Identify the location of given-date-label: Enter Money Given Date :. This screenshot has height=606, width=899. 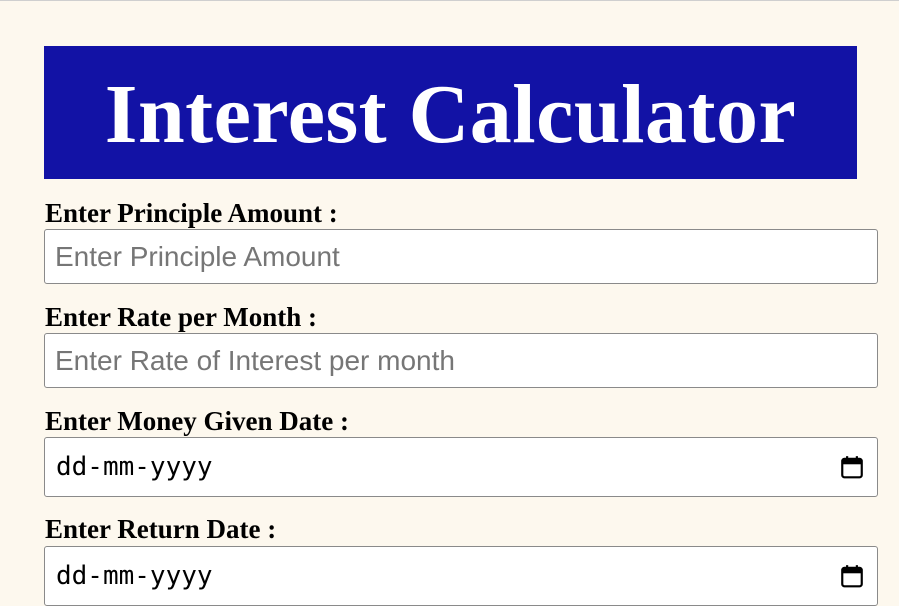
(197, 421).